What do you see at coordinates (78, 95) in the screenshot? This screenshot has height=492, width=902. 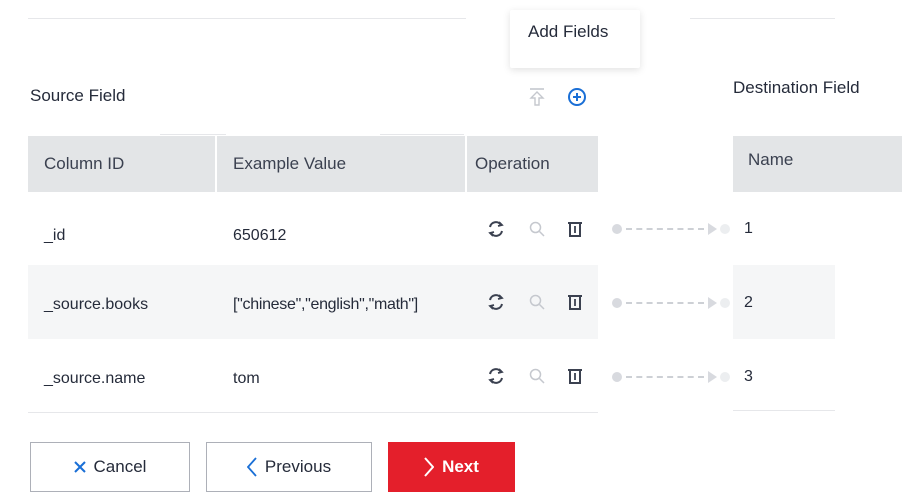 I see `source-field-title: Source Field` at bounding box center [78, 95].